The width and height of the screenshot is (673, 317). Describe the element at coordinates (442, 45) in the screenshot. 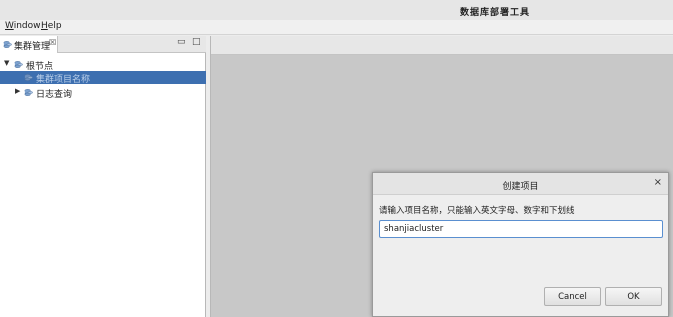

I see `editor-tab-bar` at that location.